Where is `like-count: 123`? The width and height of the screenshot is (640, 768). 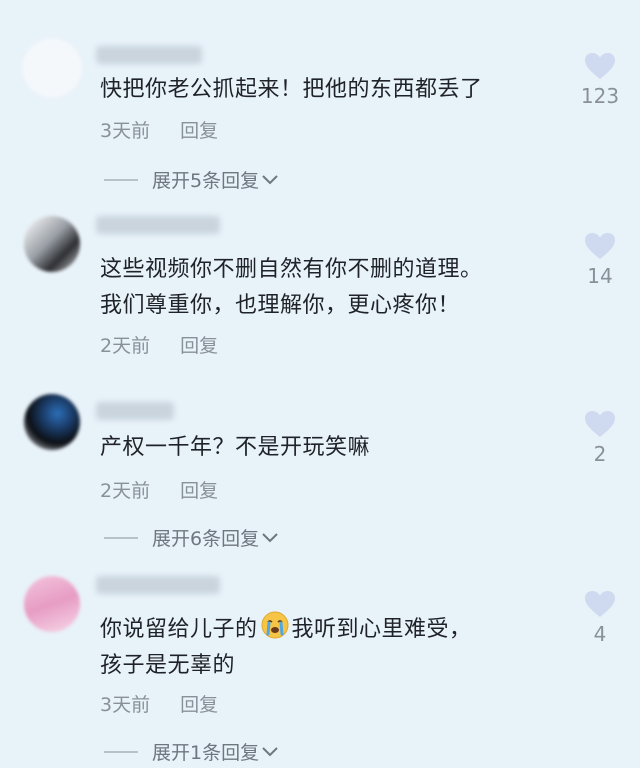 like-count: 123 is located at coordinates (600, 96).